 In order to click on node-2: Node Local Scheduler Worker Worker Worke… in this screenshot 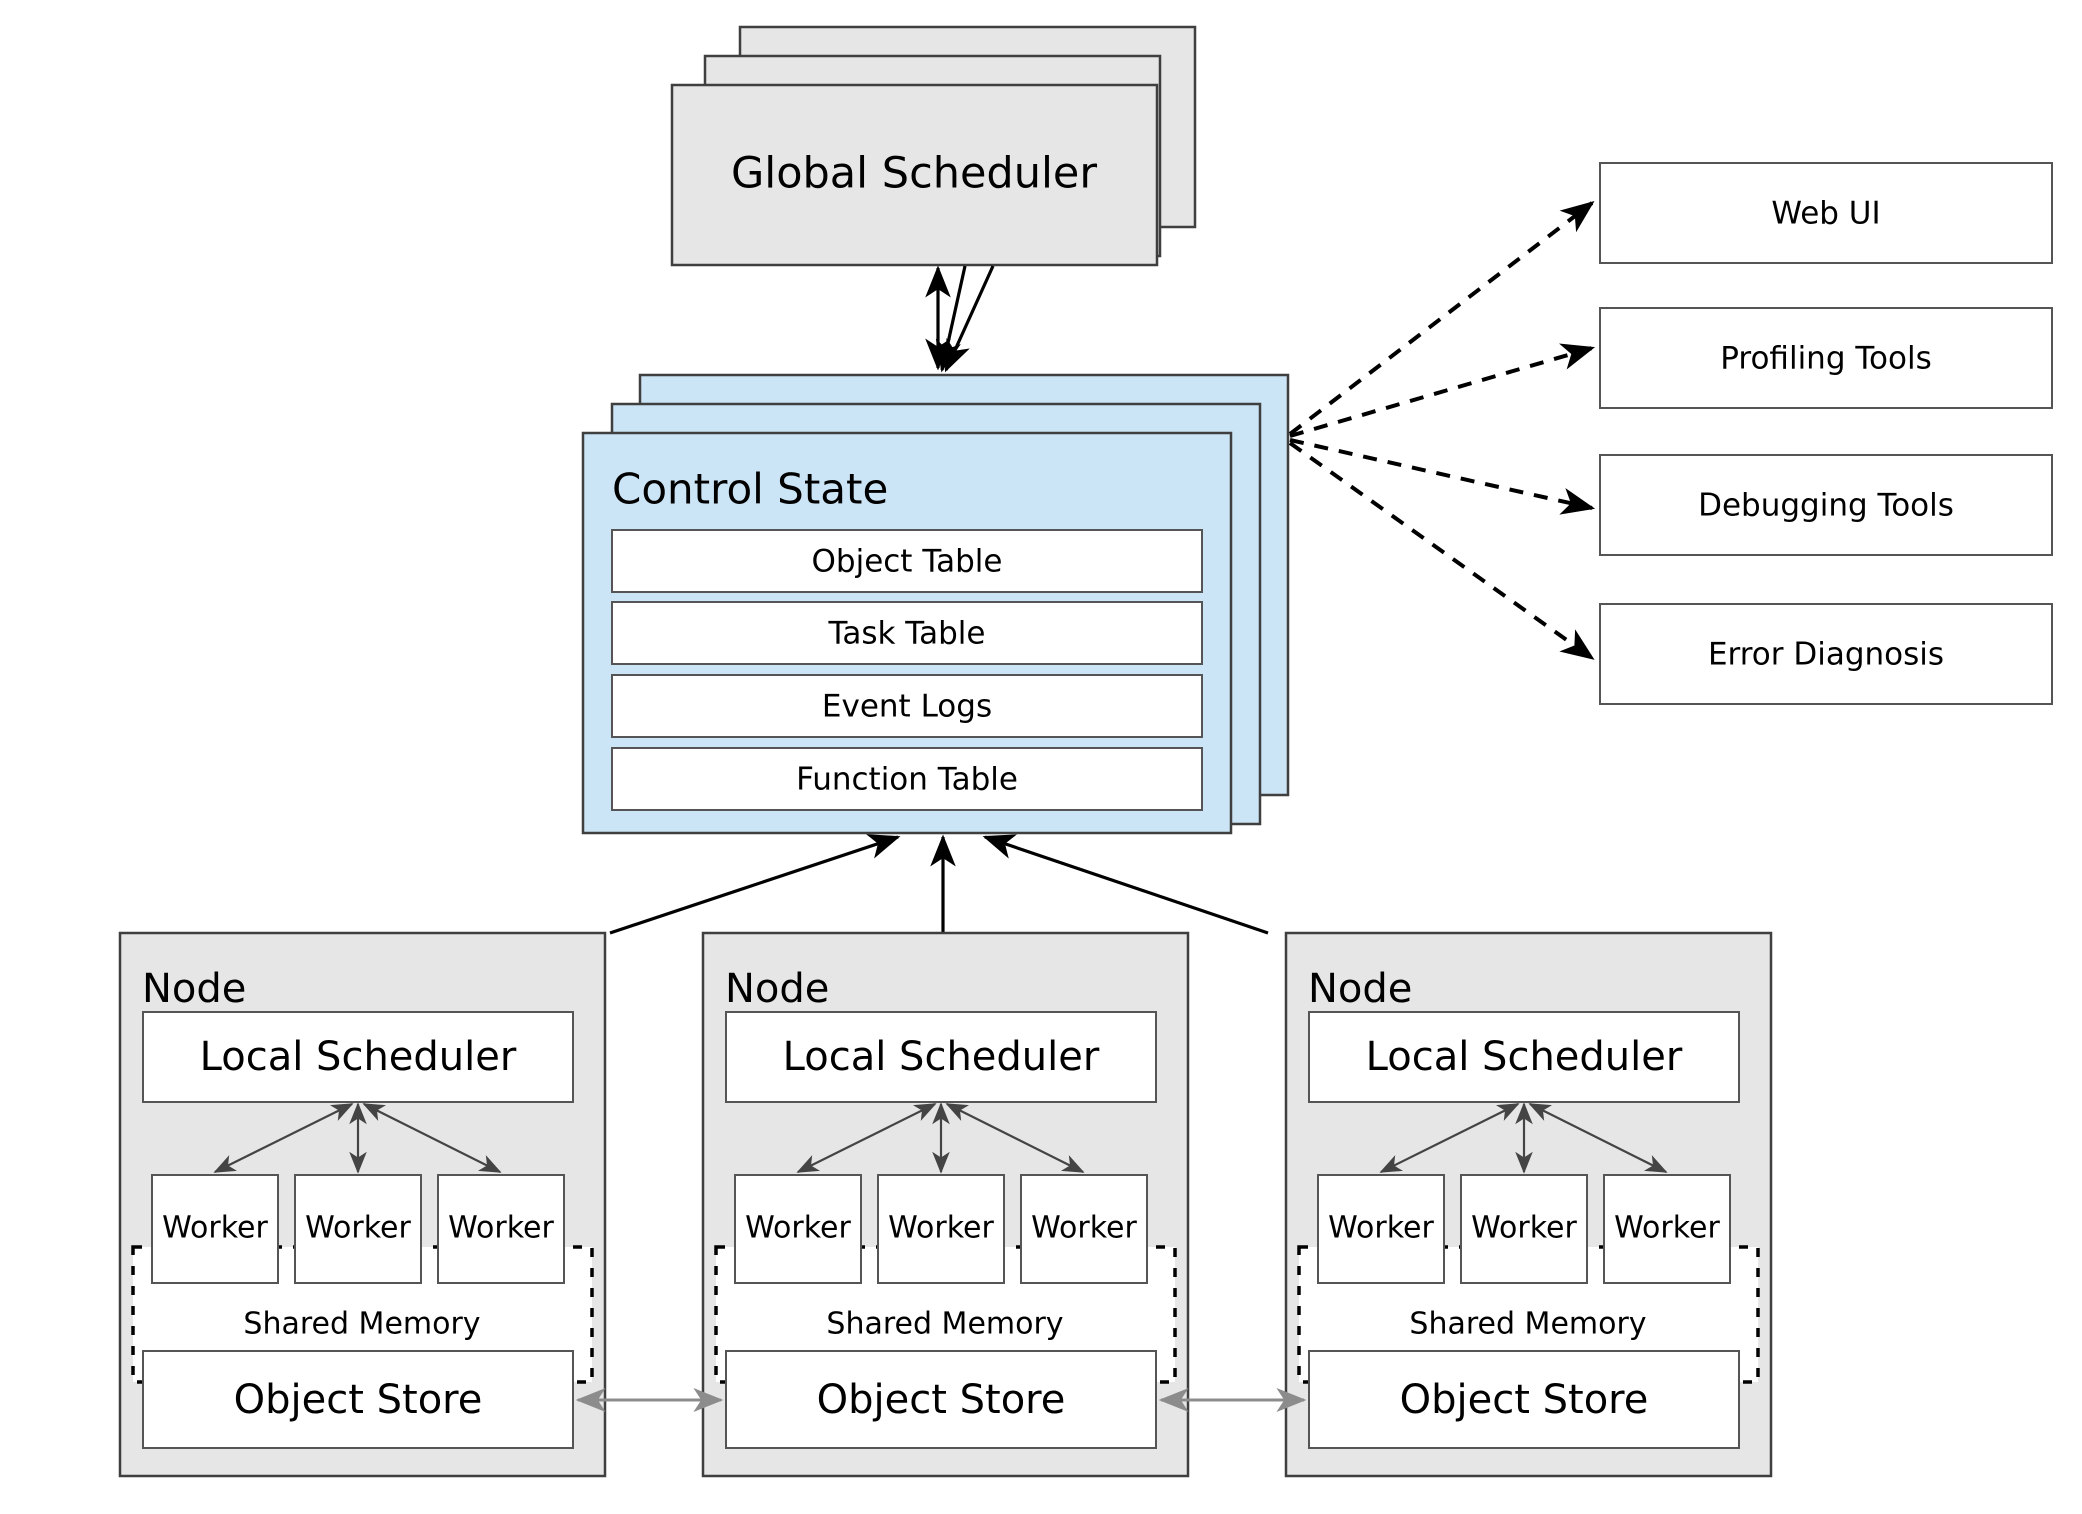, I will do `click(945, 1204)`.